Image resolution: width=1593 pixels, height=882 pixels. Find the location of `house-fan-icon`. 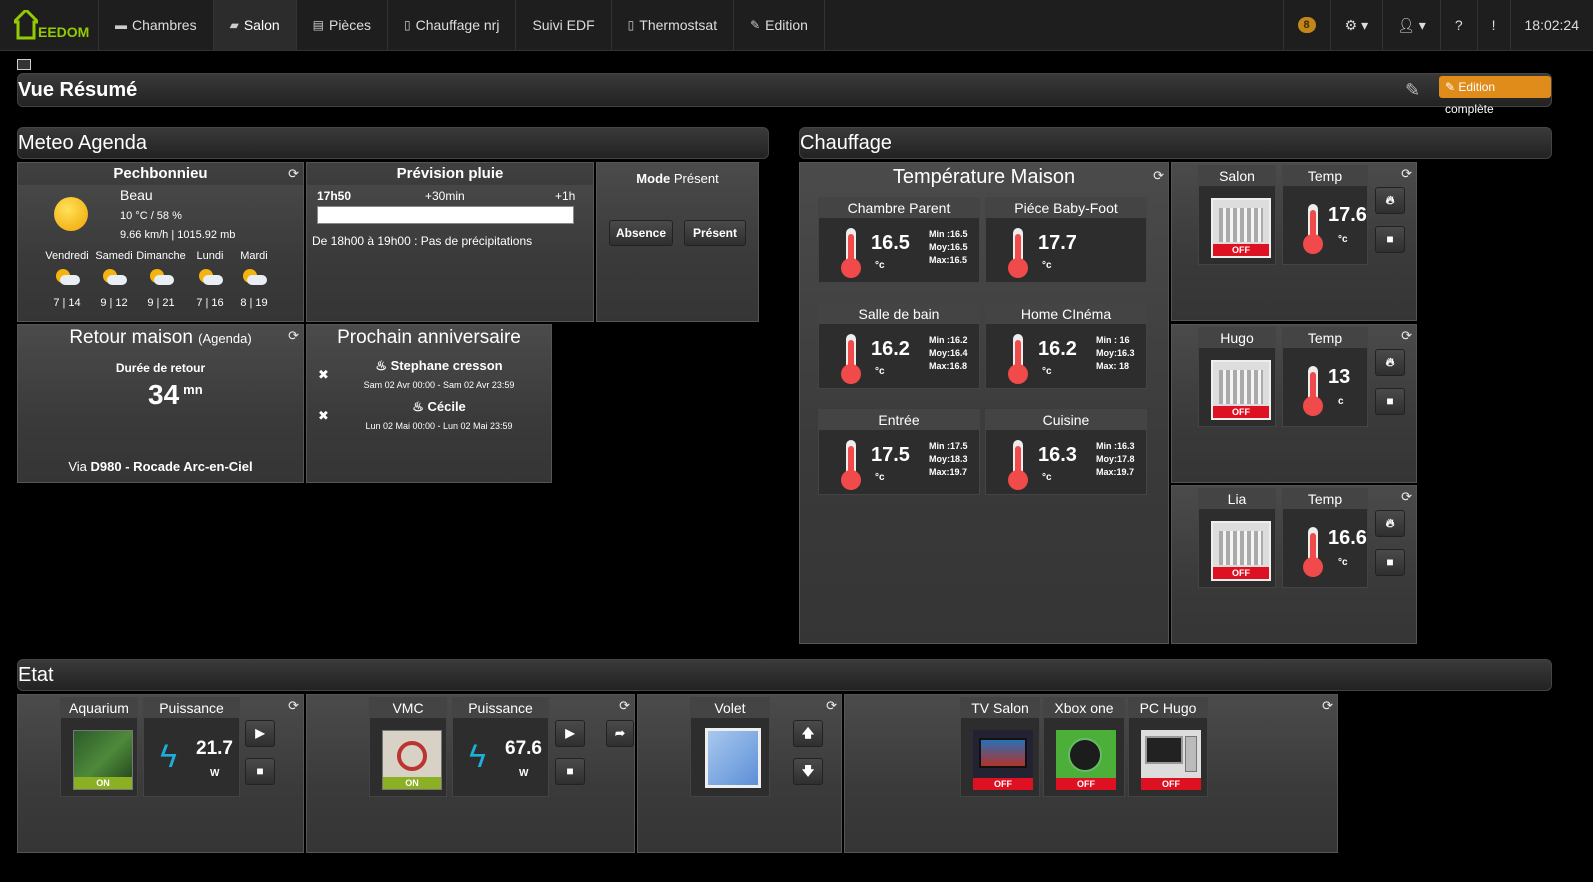

house-fan-icon is located at coordinates (412, 756).